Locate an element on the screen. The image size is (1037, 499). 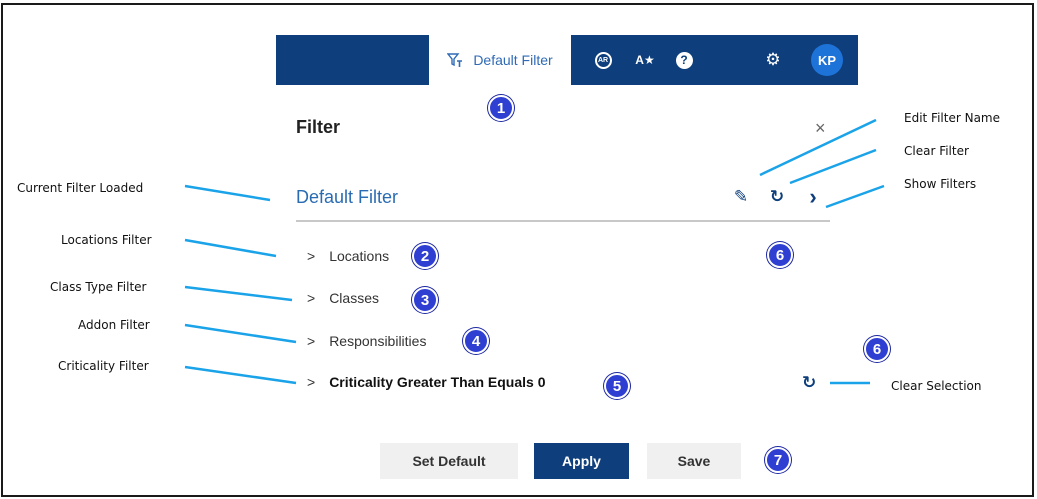
pointer-locations is located at coordinates (230, 248).